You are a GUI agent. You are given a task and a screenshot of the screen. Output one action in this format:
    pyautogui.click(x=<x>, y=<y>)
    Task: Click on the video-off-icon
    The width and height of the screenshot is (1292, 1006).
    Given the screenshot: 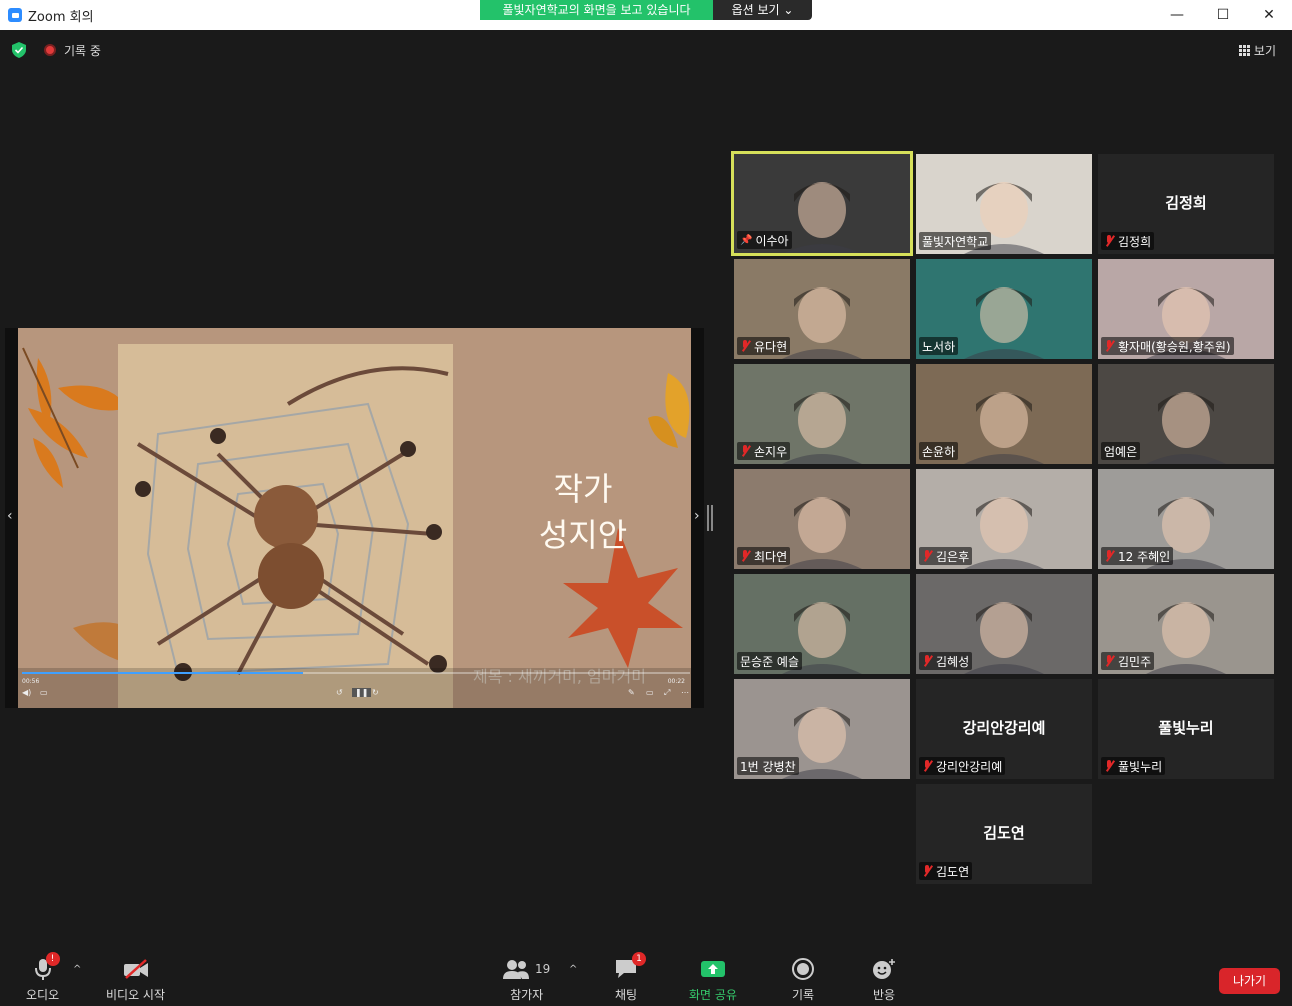 What is the action you would take?
    pyautogui.click(x=135, y=969)
    